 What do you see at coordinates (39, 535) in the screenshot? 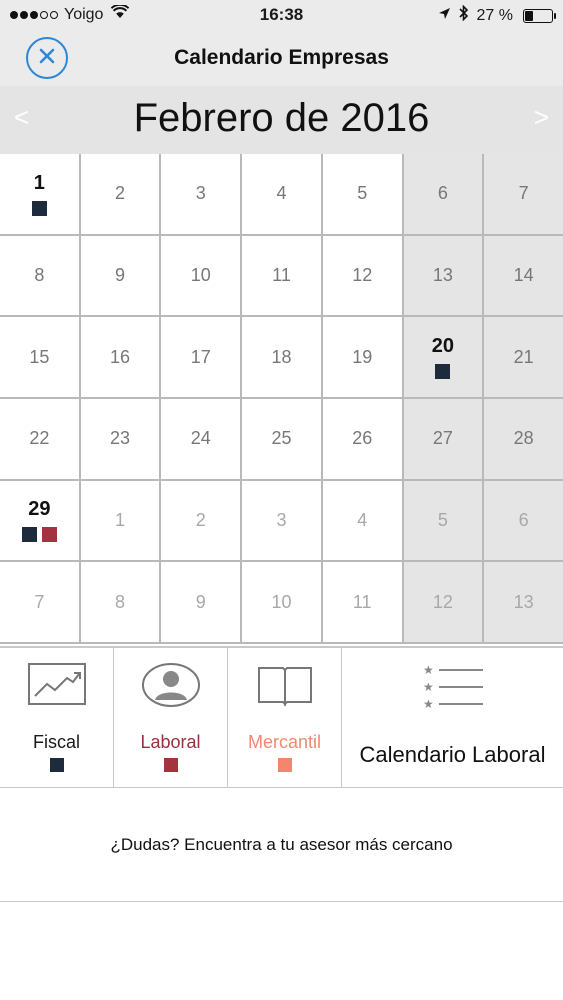
I see `event-markers` at bounding box center [39, 535].